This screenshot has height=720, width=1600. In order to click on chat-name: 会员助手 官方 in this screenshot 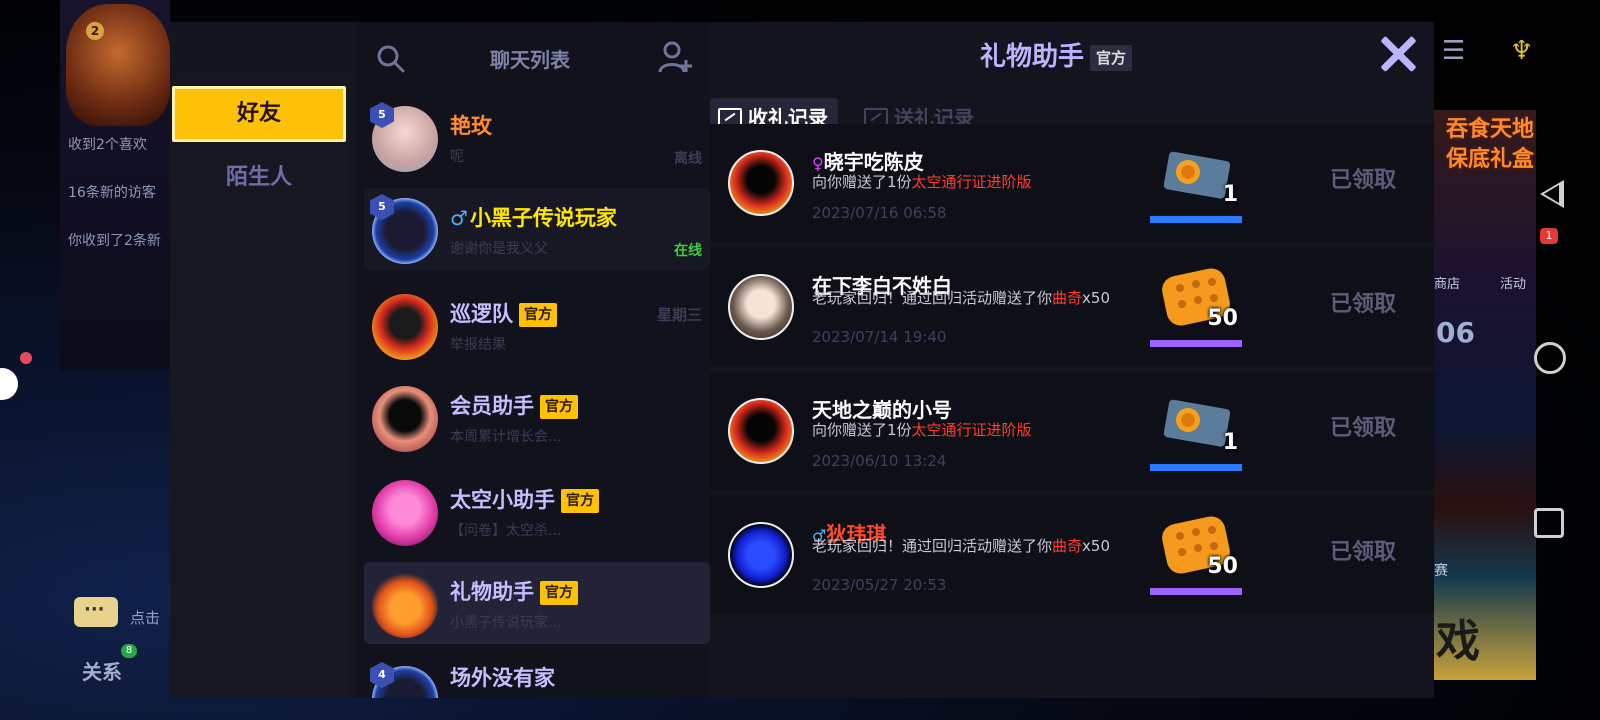, I will do `click(514, 405)`.